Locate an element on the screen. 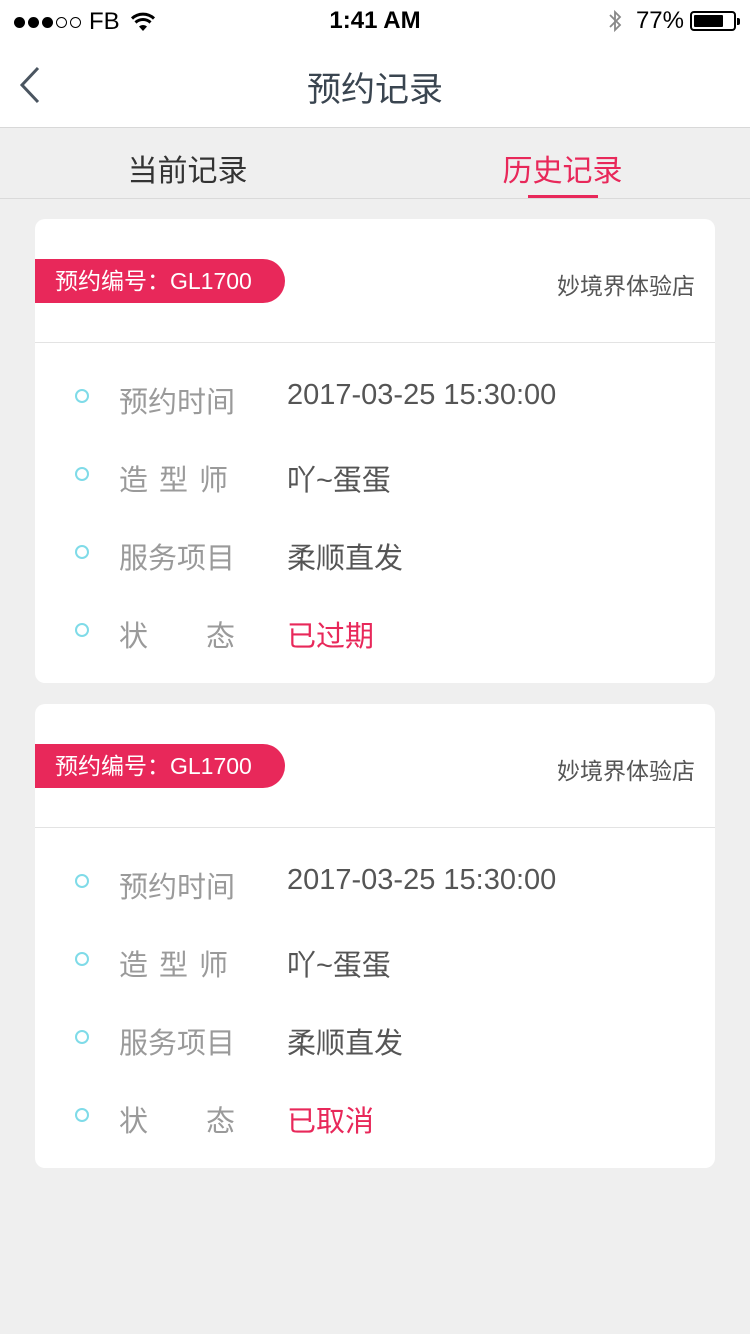 The image size is (750, 1334). tab-current-records: 当前记录 is located at coordinates (187, 163).